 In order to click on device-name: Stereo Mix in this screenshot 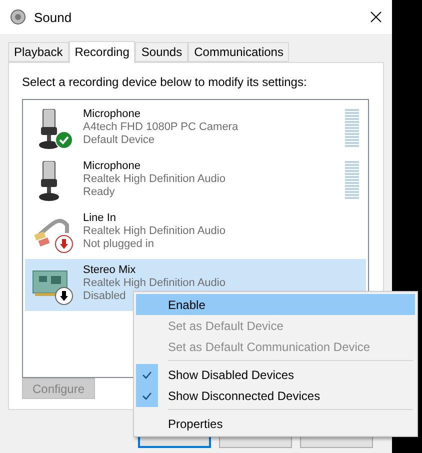, I will do `click(109, 270)`.